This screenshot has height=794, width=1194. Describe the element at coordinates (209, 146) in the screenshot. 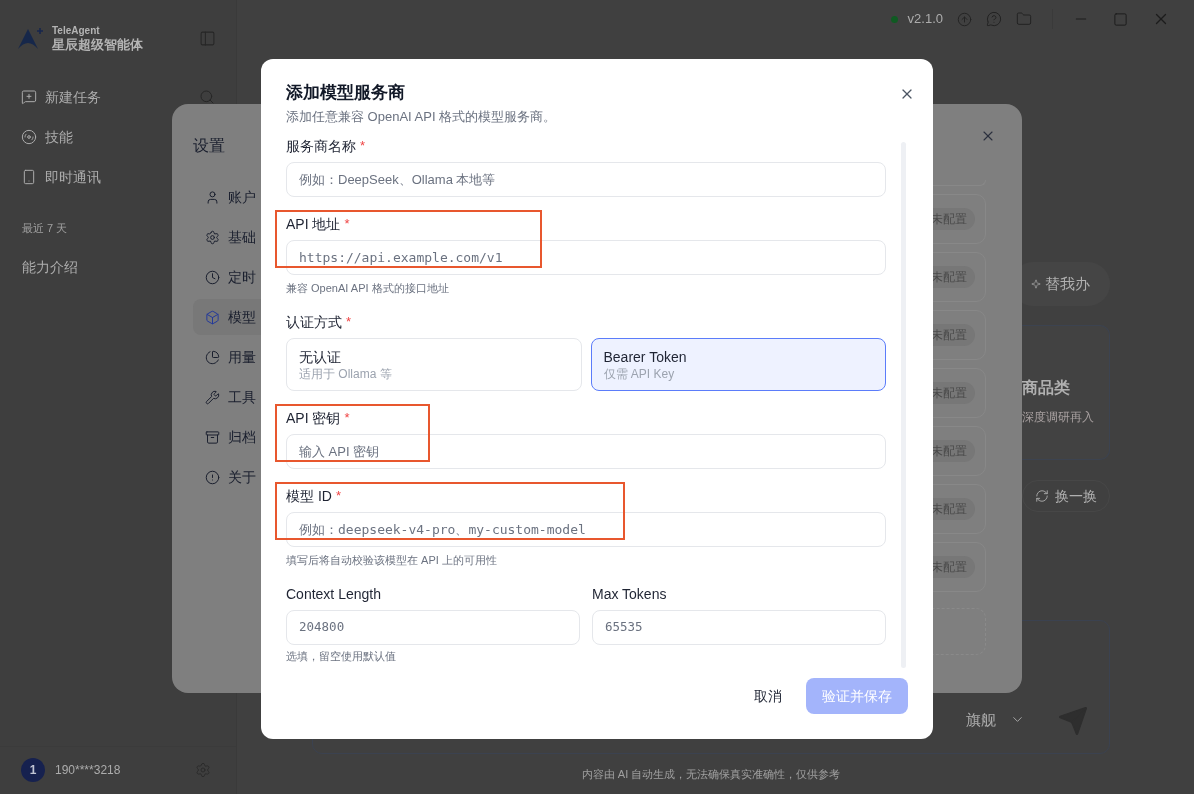

I see `settings-title: 设置` at that location.